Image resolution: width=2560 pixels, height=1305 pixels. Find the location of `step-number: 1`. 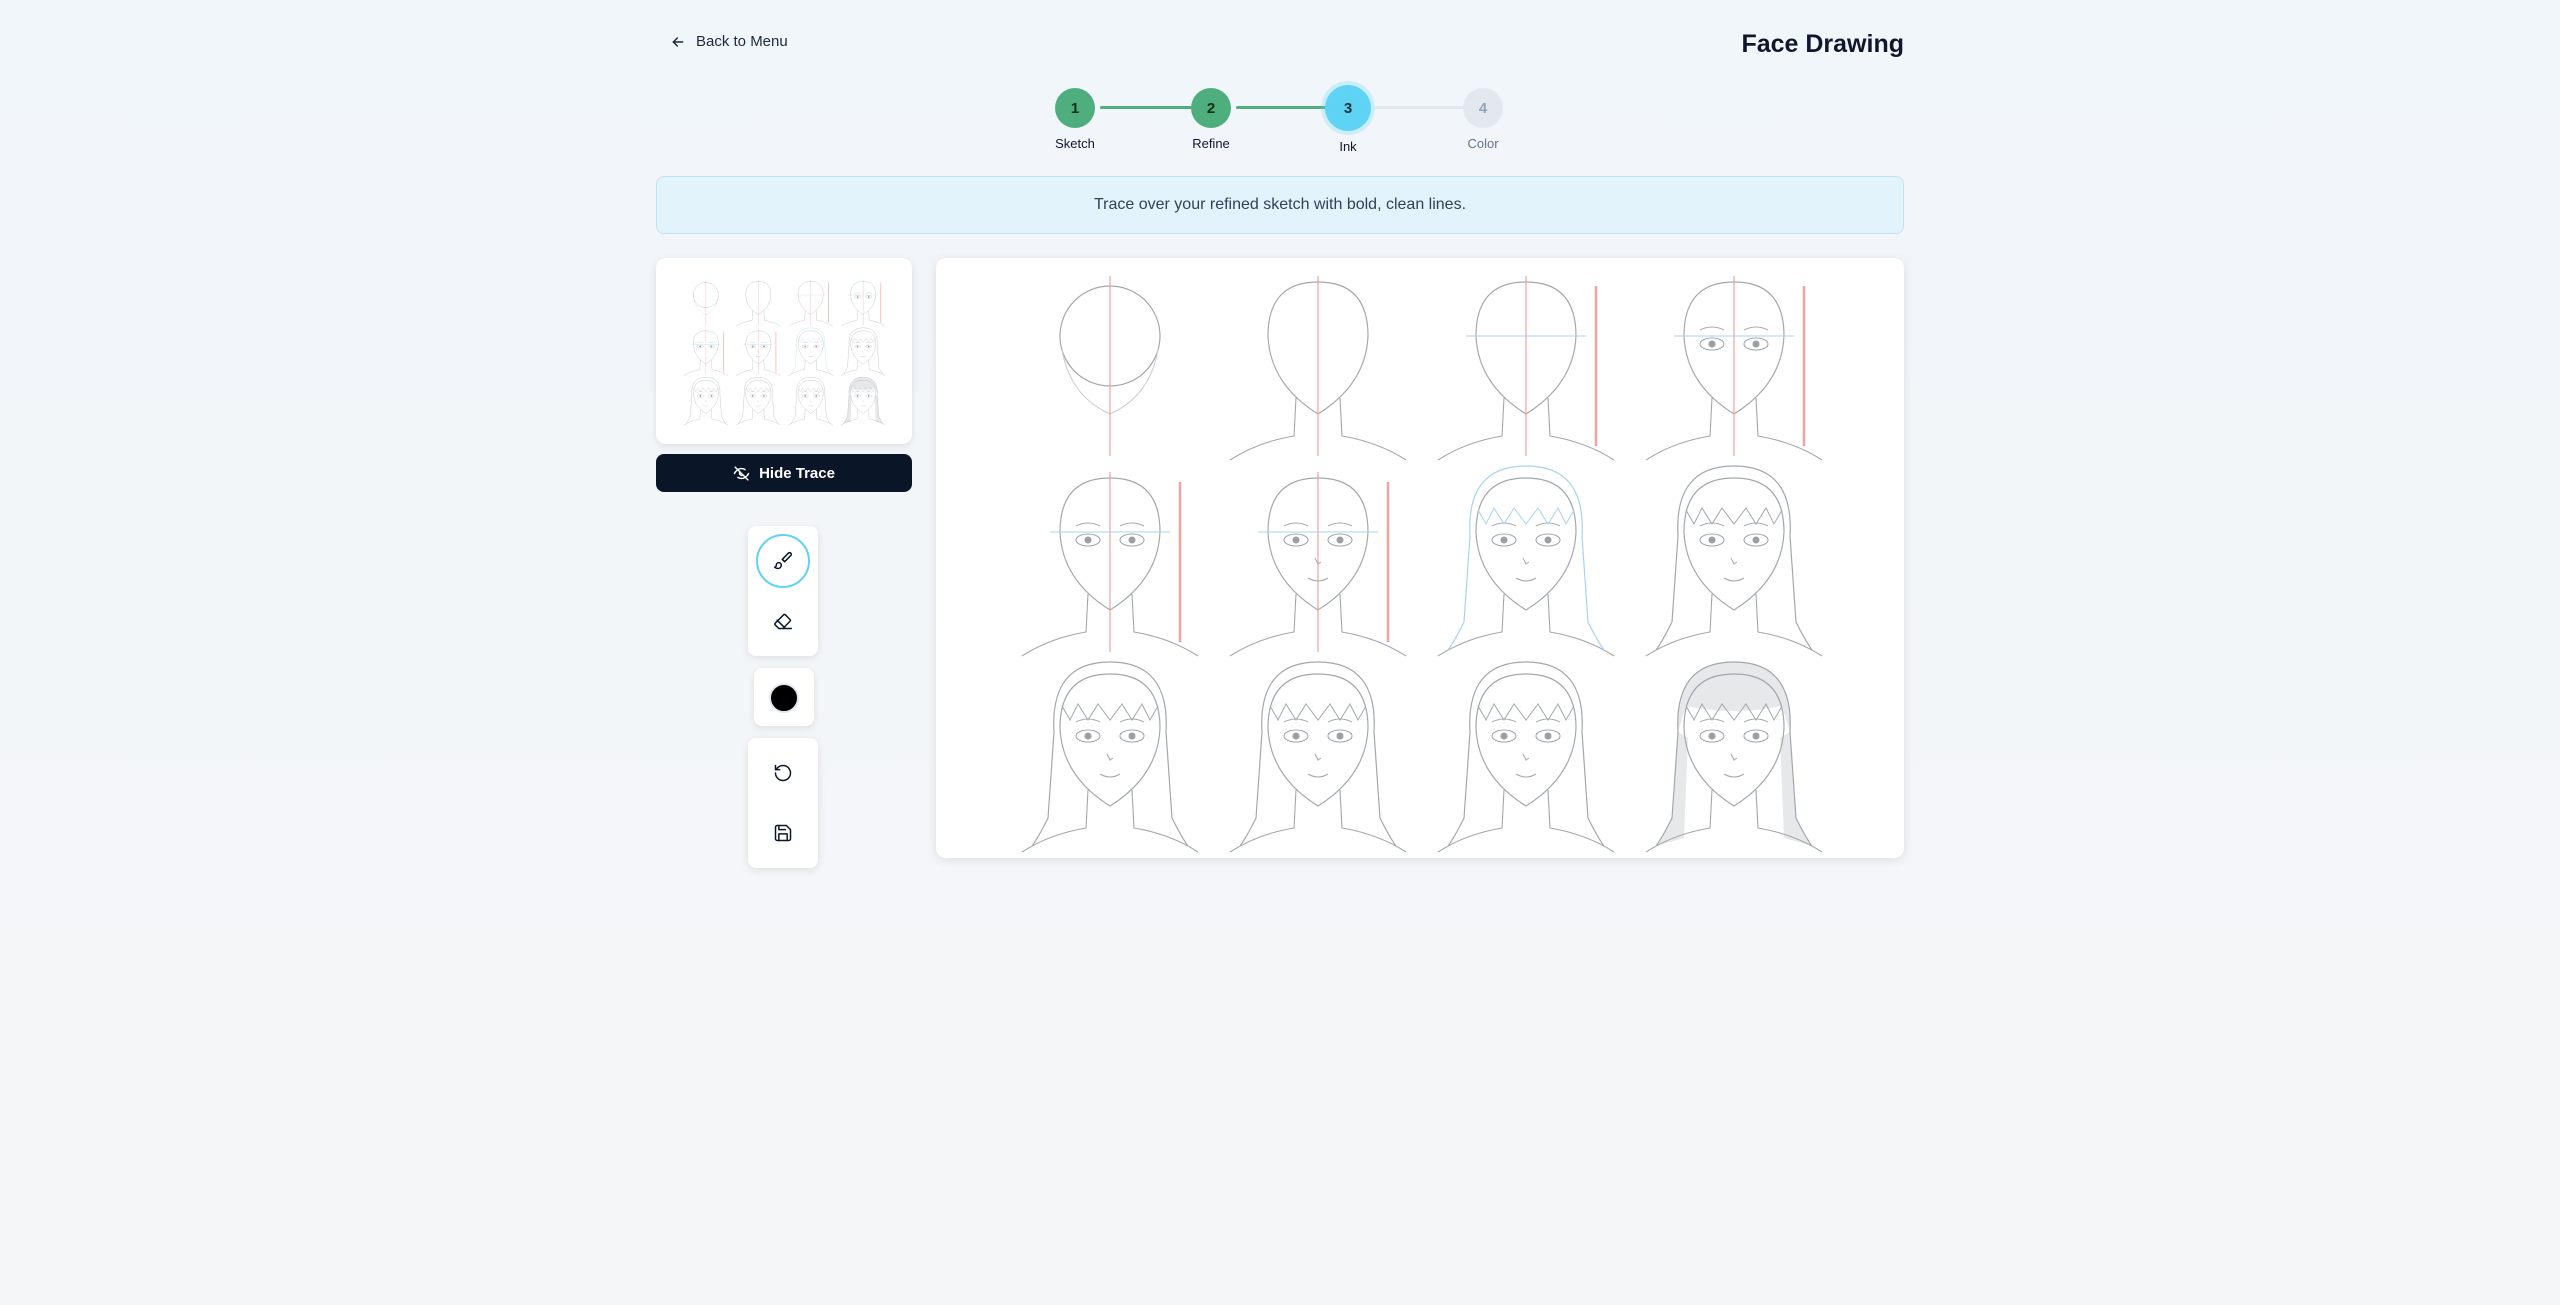

step-number: 1 is located at coordinates (1075, 108).